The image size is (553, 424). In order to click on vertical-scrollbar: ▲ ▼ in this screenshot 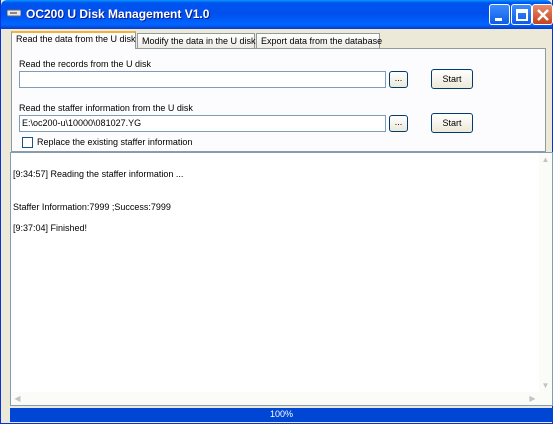, I will do `click(545, 279)`.